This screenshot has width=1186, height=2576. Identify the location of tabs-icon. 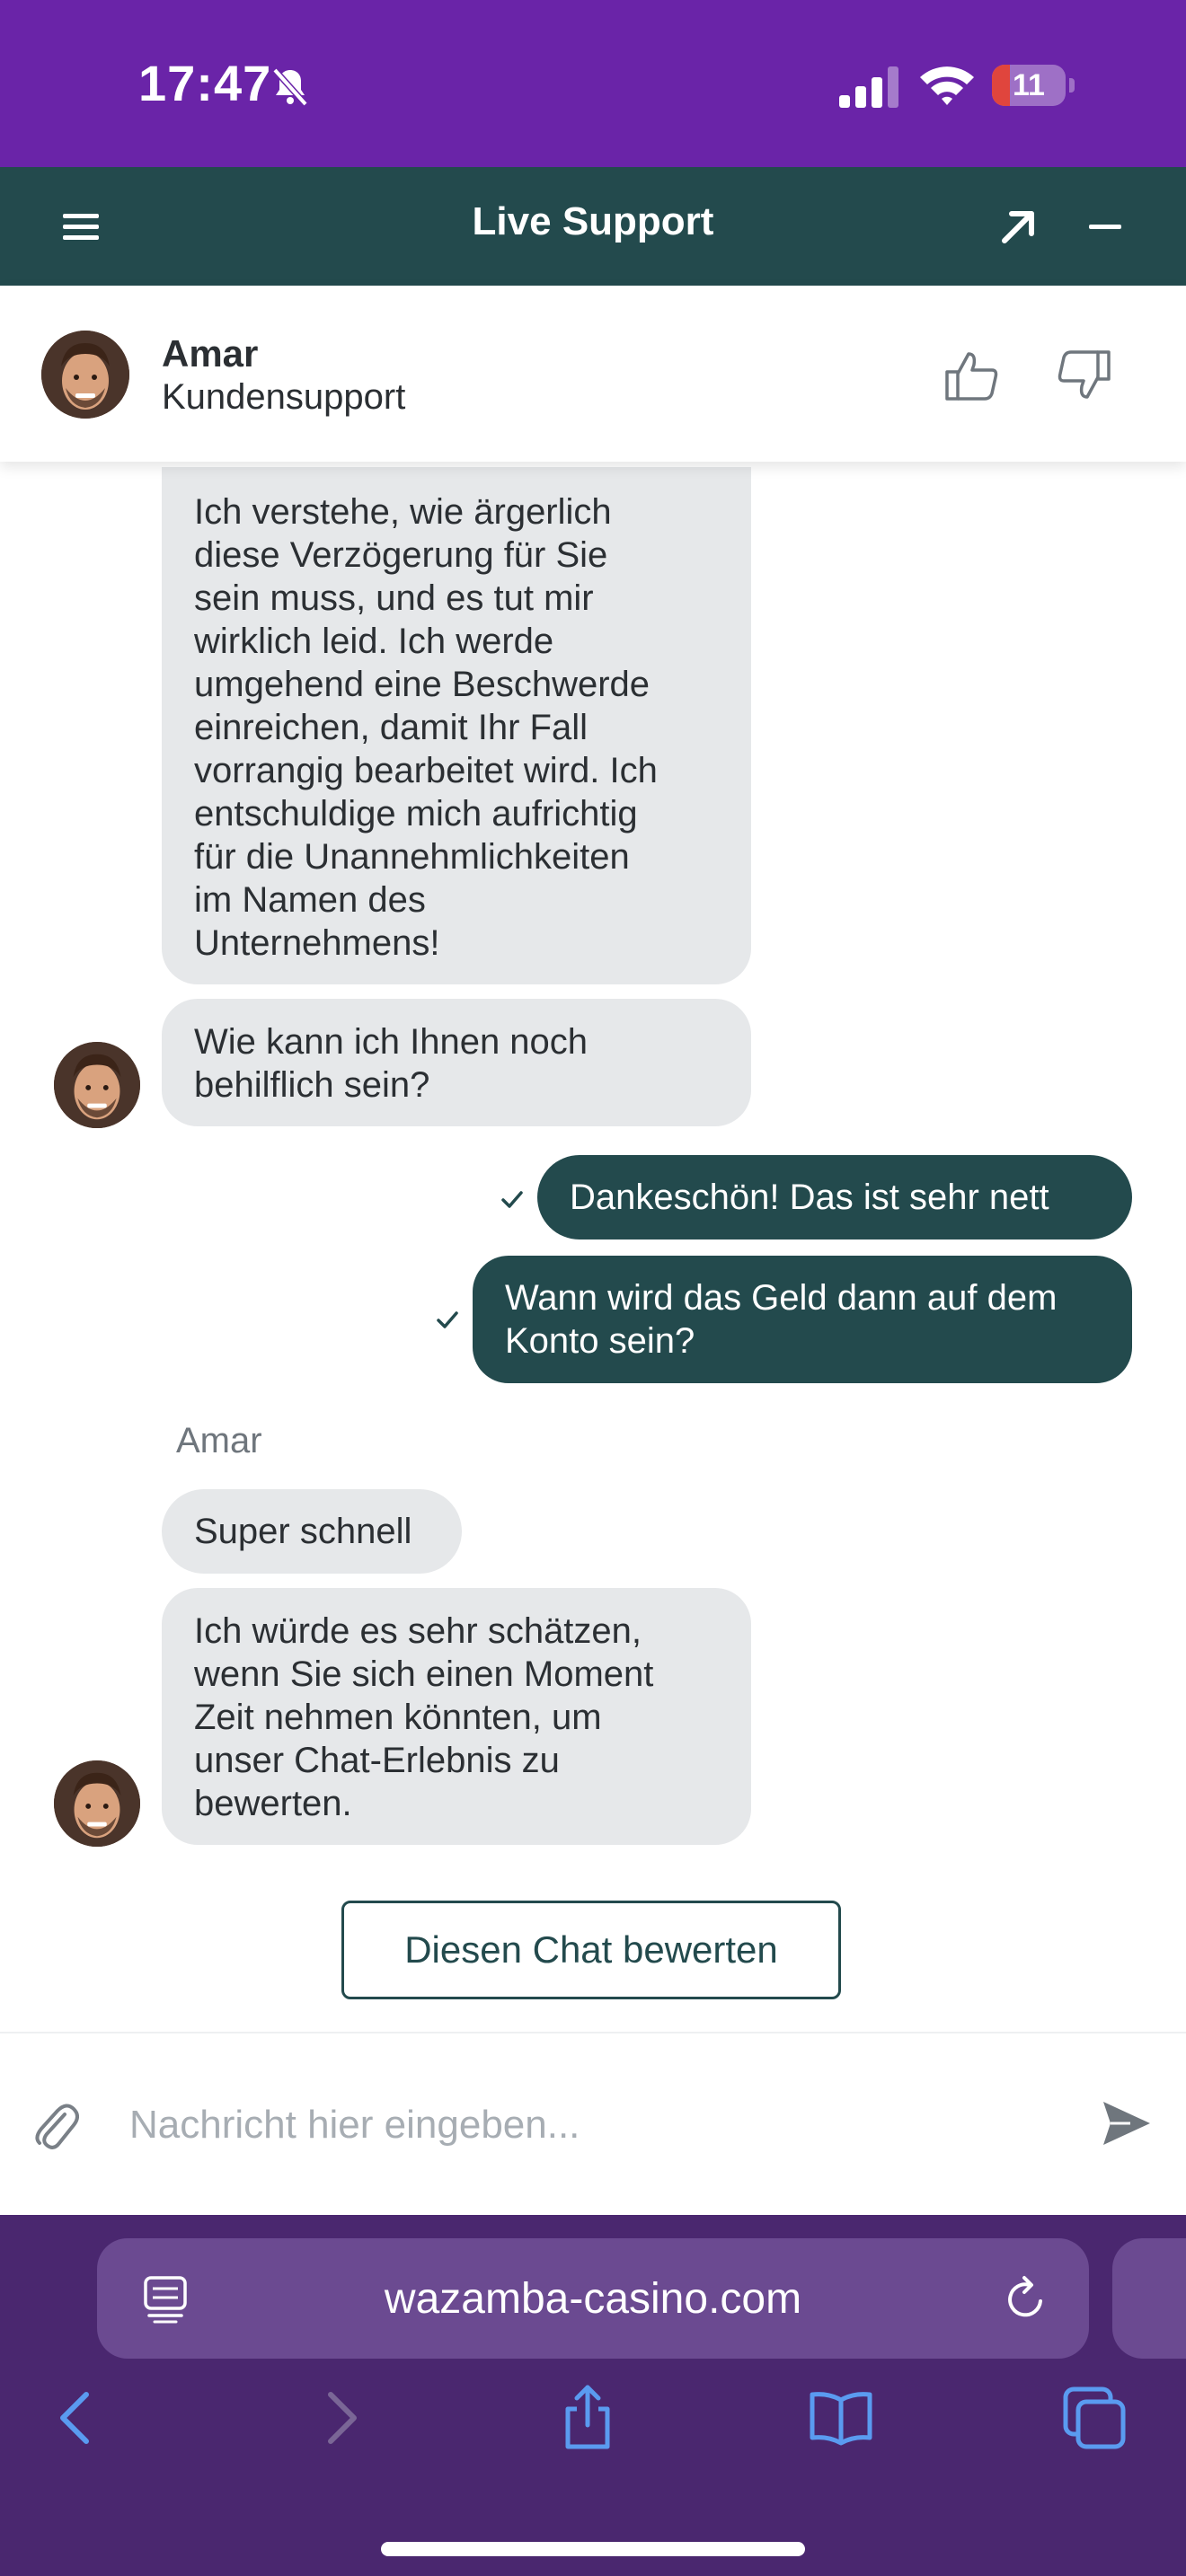
(1094, 2418).